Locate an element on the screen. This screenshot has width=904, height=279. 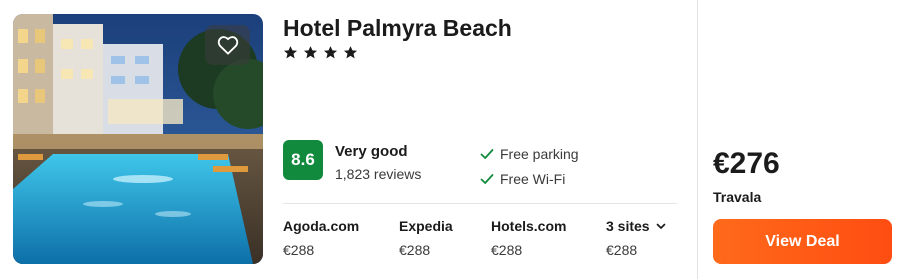
site-name: Agoda.com is located at coordinates (321, 226).